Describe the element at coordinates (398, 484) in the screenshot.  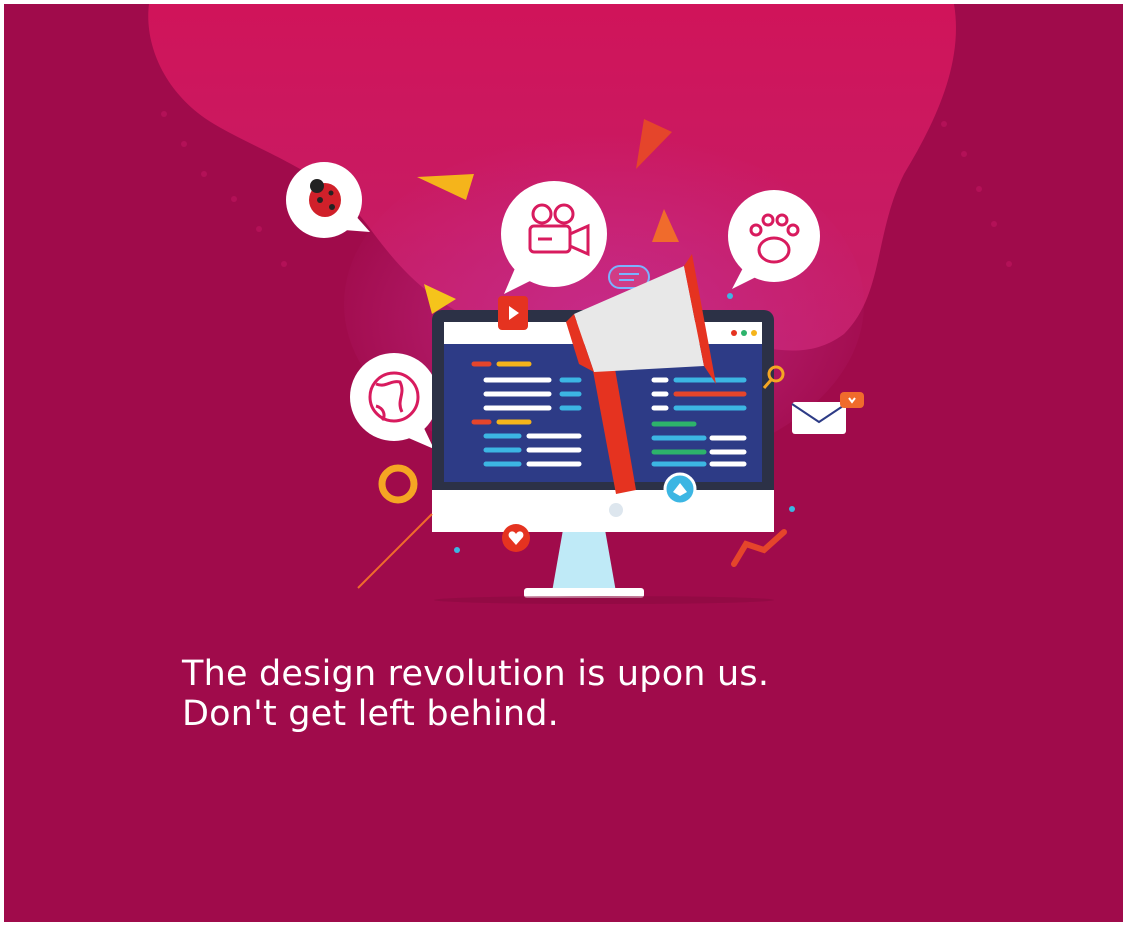
I see `ring-icon` at that location.